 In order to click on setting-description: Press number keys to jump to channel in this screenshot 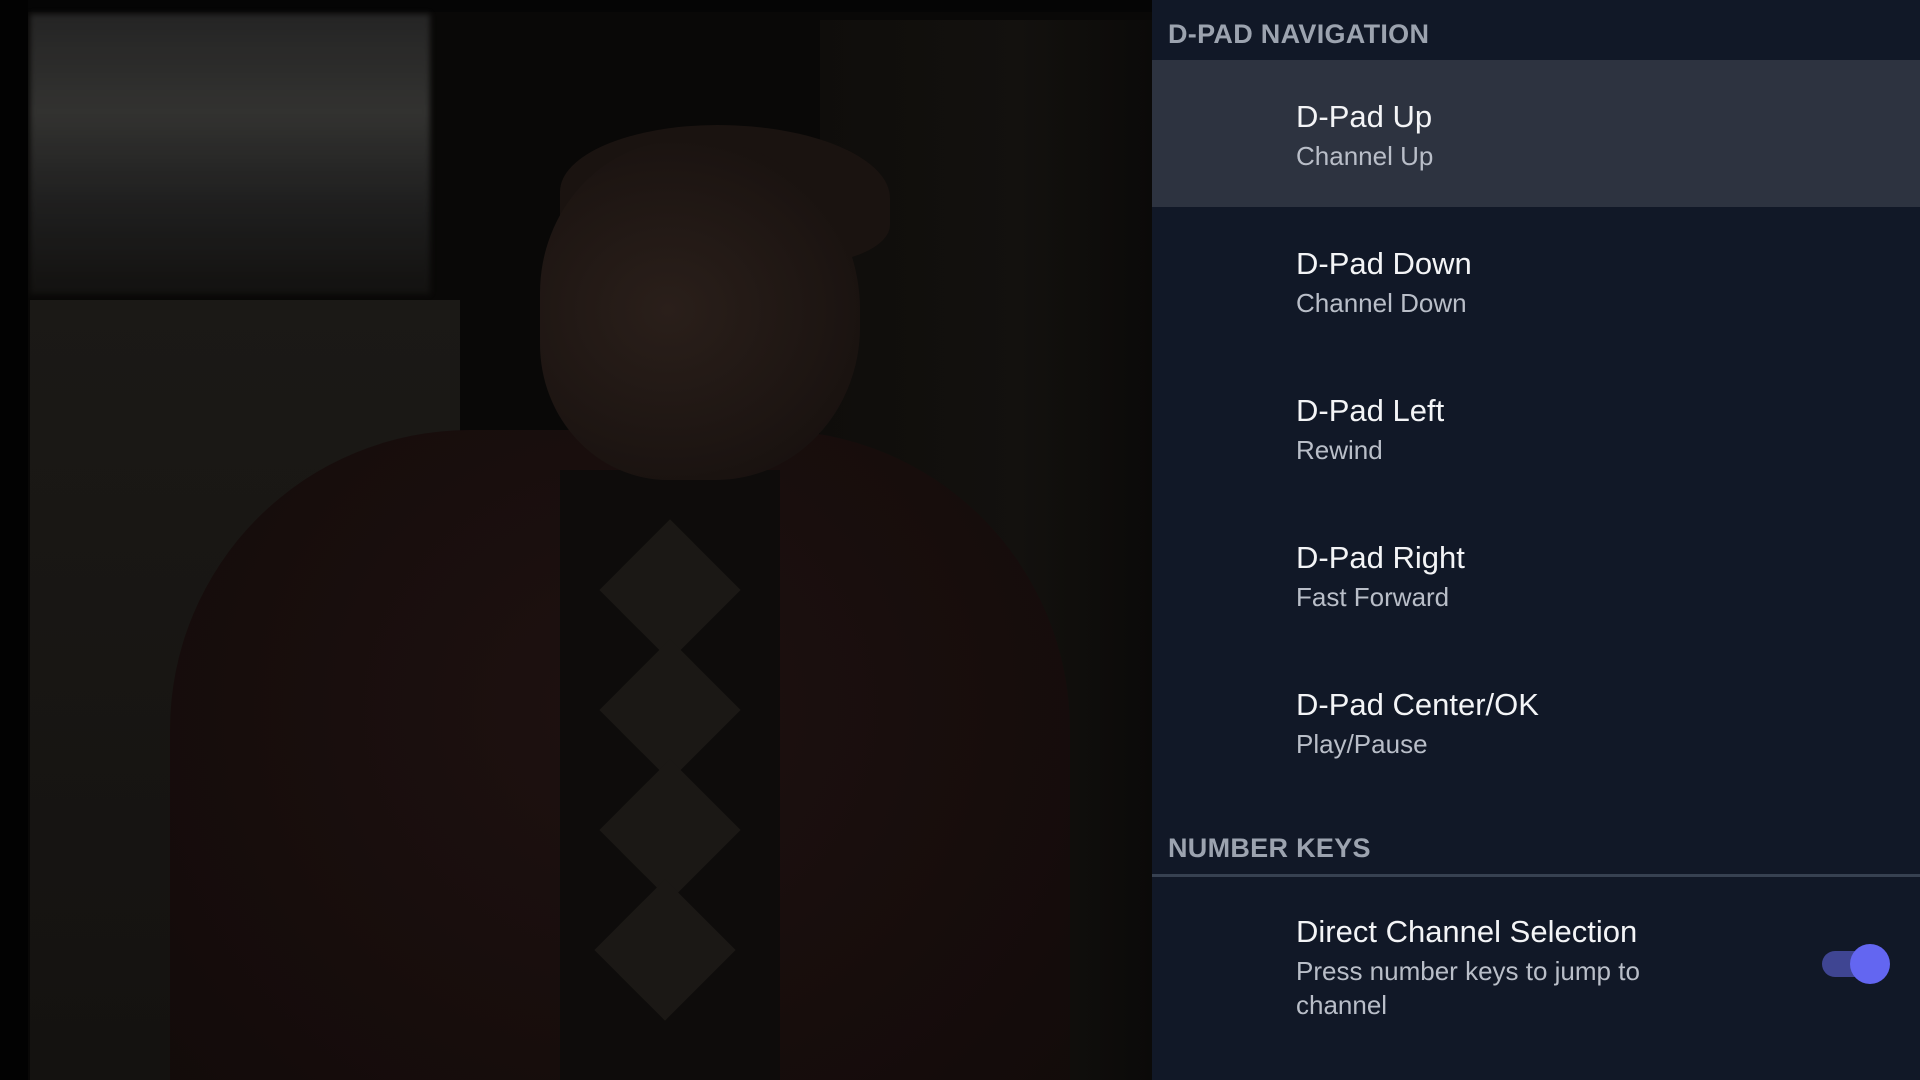, I will do `click(1468, 988)`.